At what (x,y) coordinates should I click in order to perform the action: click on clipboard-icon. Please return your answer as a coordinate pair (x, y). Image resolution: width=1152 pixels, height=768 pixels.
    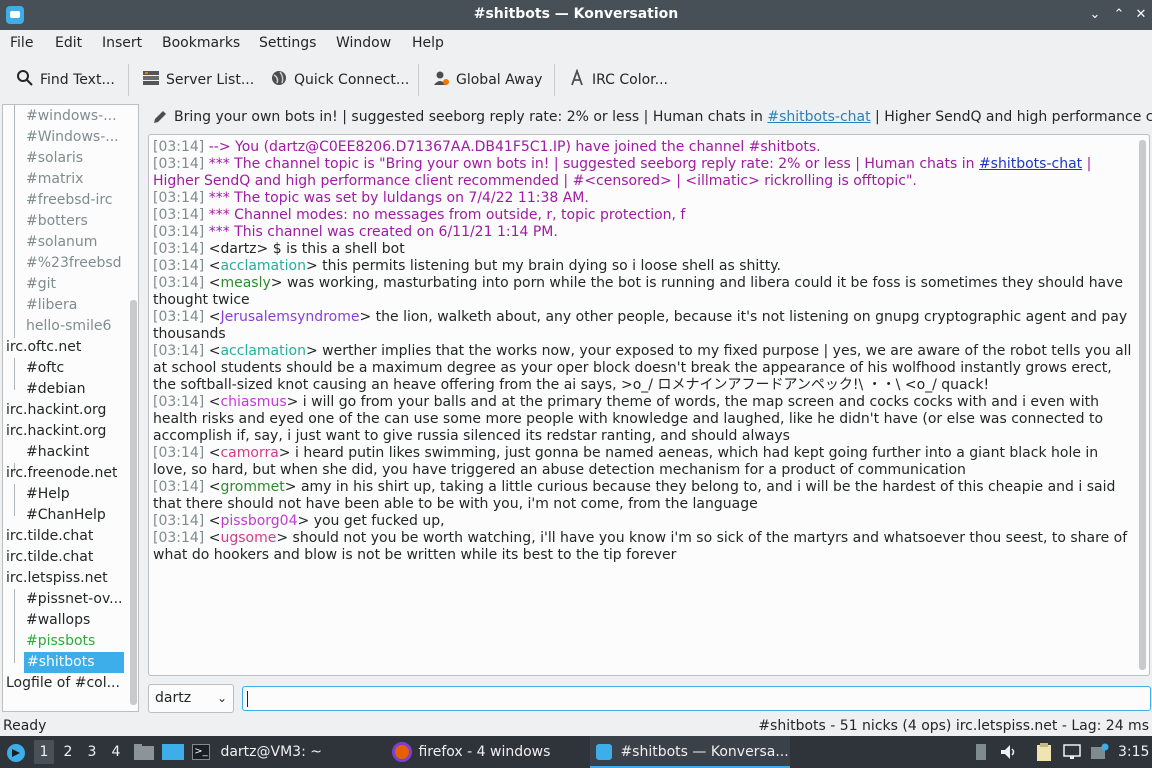
    Looking at the image, I should click on (1044, 752).